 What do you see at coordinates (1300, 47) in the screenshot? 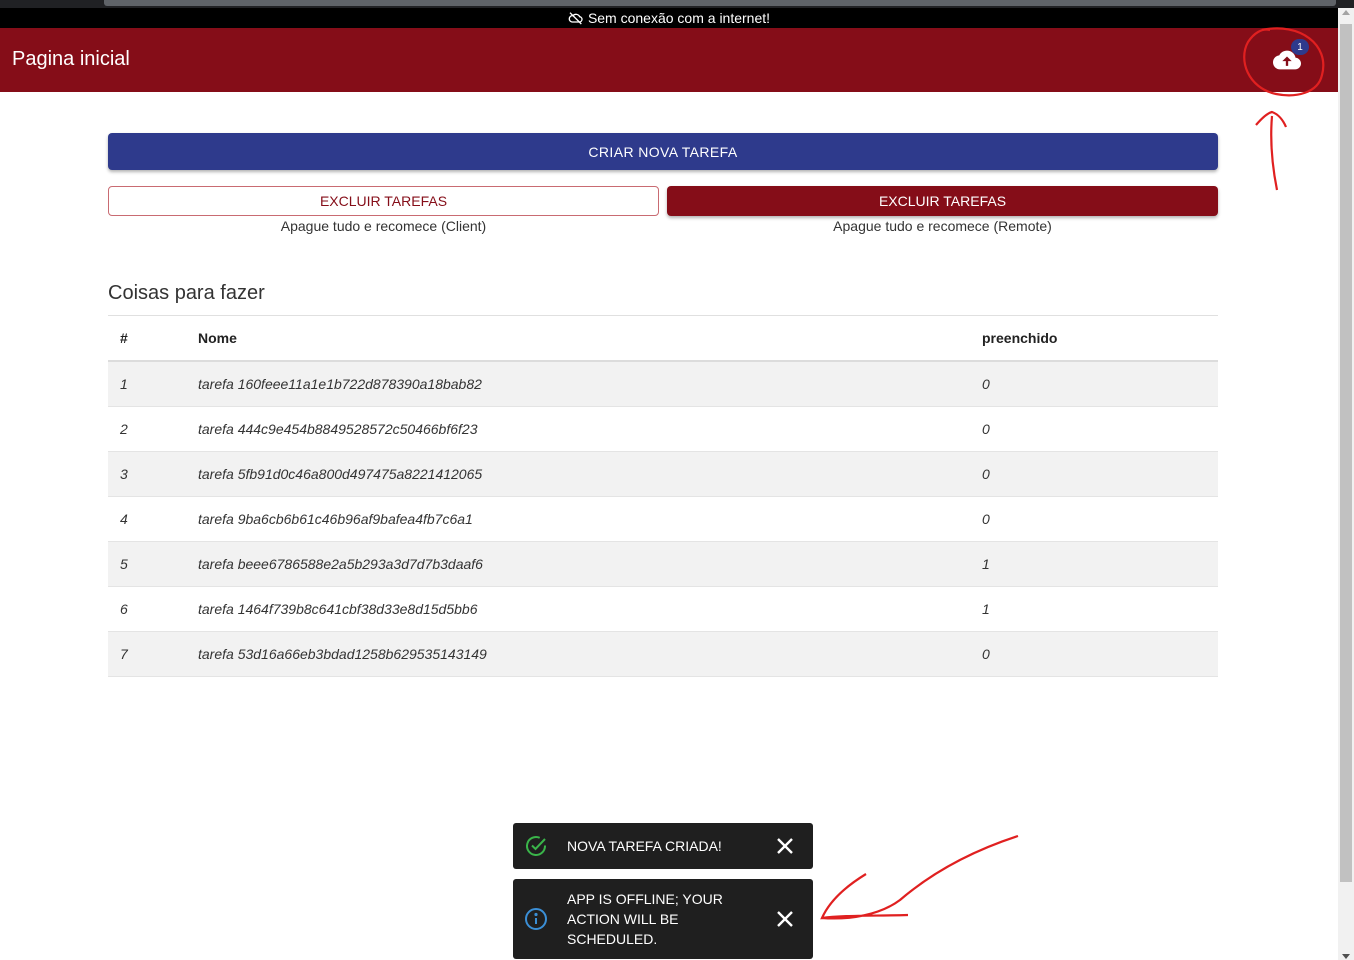
I see `sync-badge: 1` at bounding box center [1300, 47].